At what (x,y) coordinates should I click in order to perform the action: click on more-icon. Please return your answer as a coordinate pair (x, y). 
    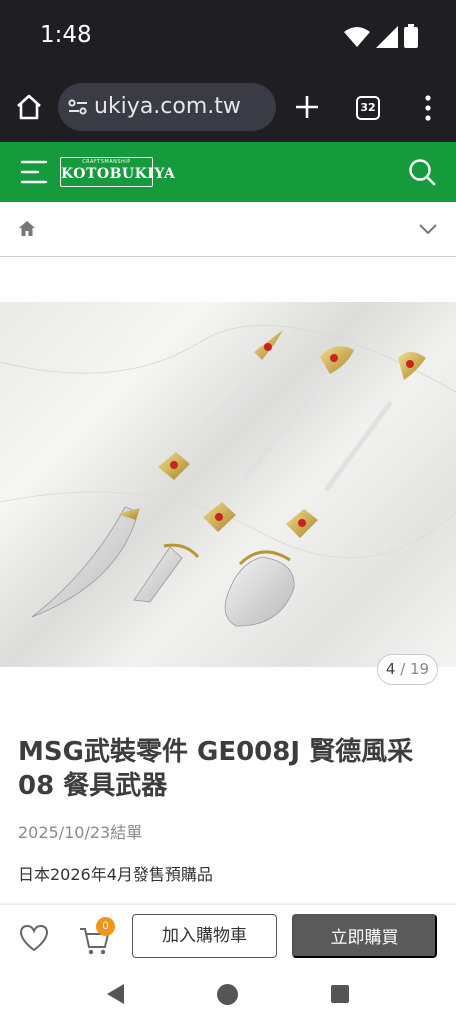
    Looking at the image, I should click on (428, 108).